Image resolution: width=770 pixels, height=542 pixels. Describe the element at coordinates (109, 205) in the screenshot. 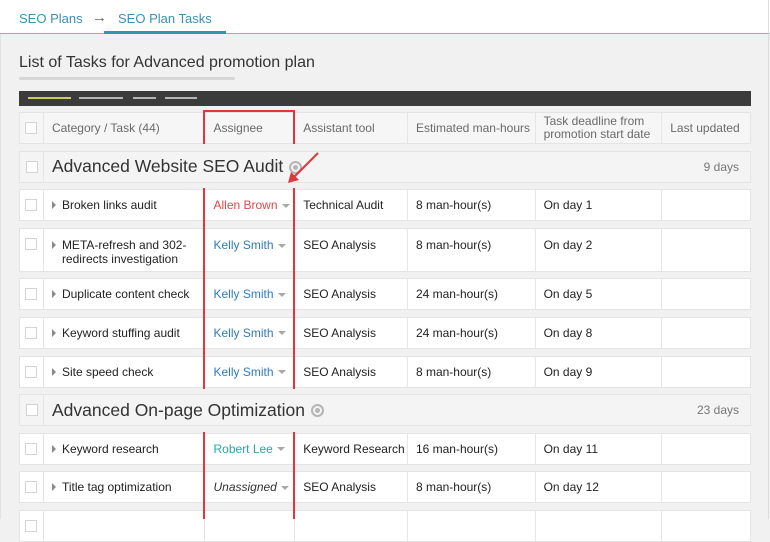

I see `task-name: Broken links audit` at that location.